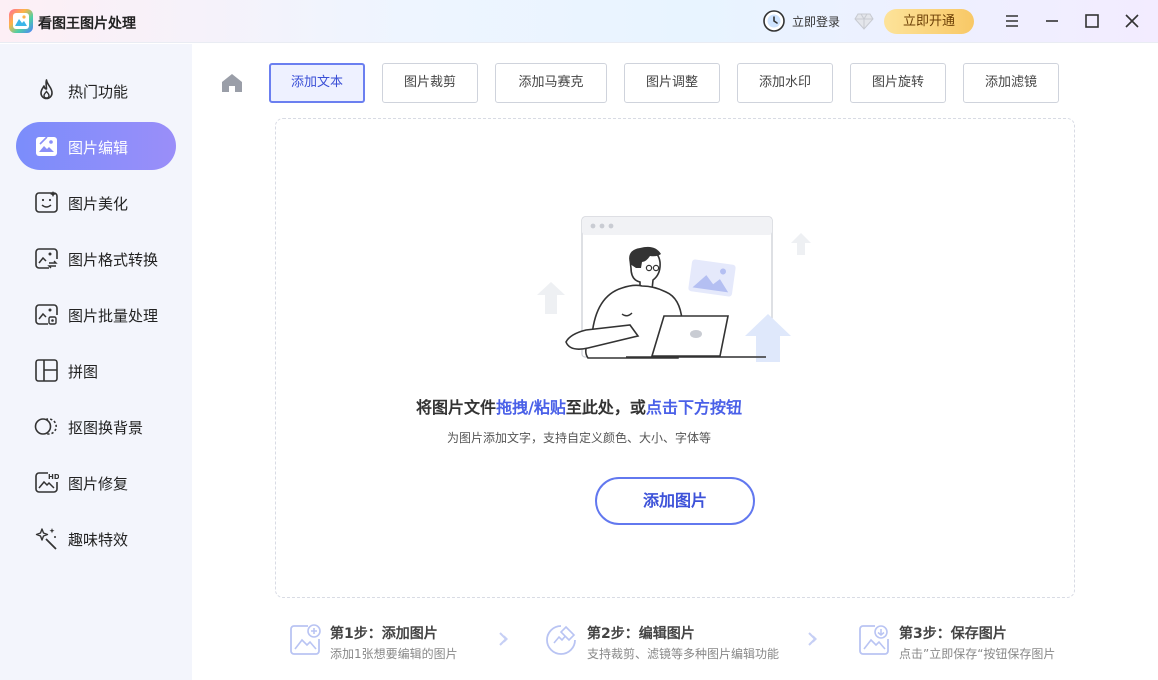 The width and height of the screenshot is (1158, 680). I want to click on step-3-title: 第3步：保存图片, so click(953, 634).